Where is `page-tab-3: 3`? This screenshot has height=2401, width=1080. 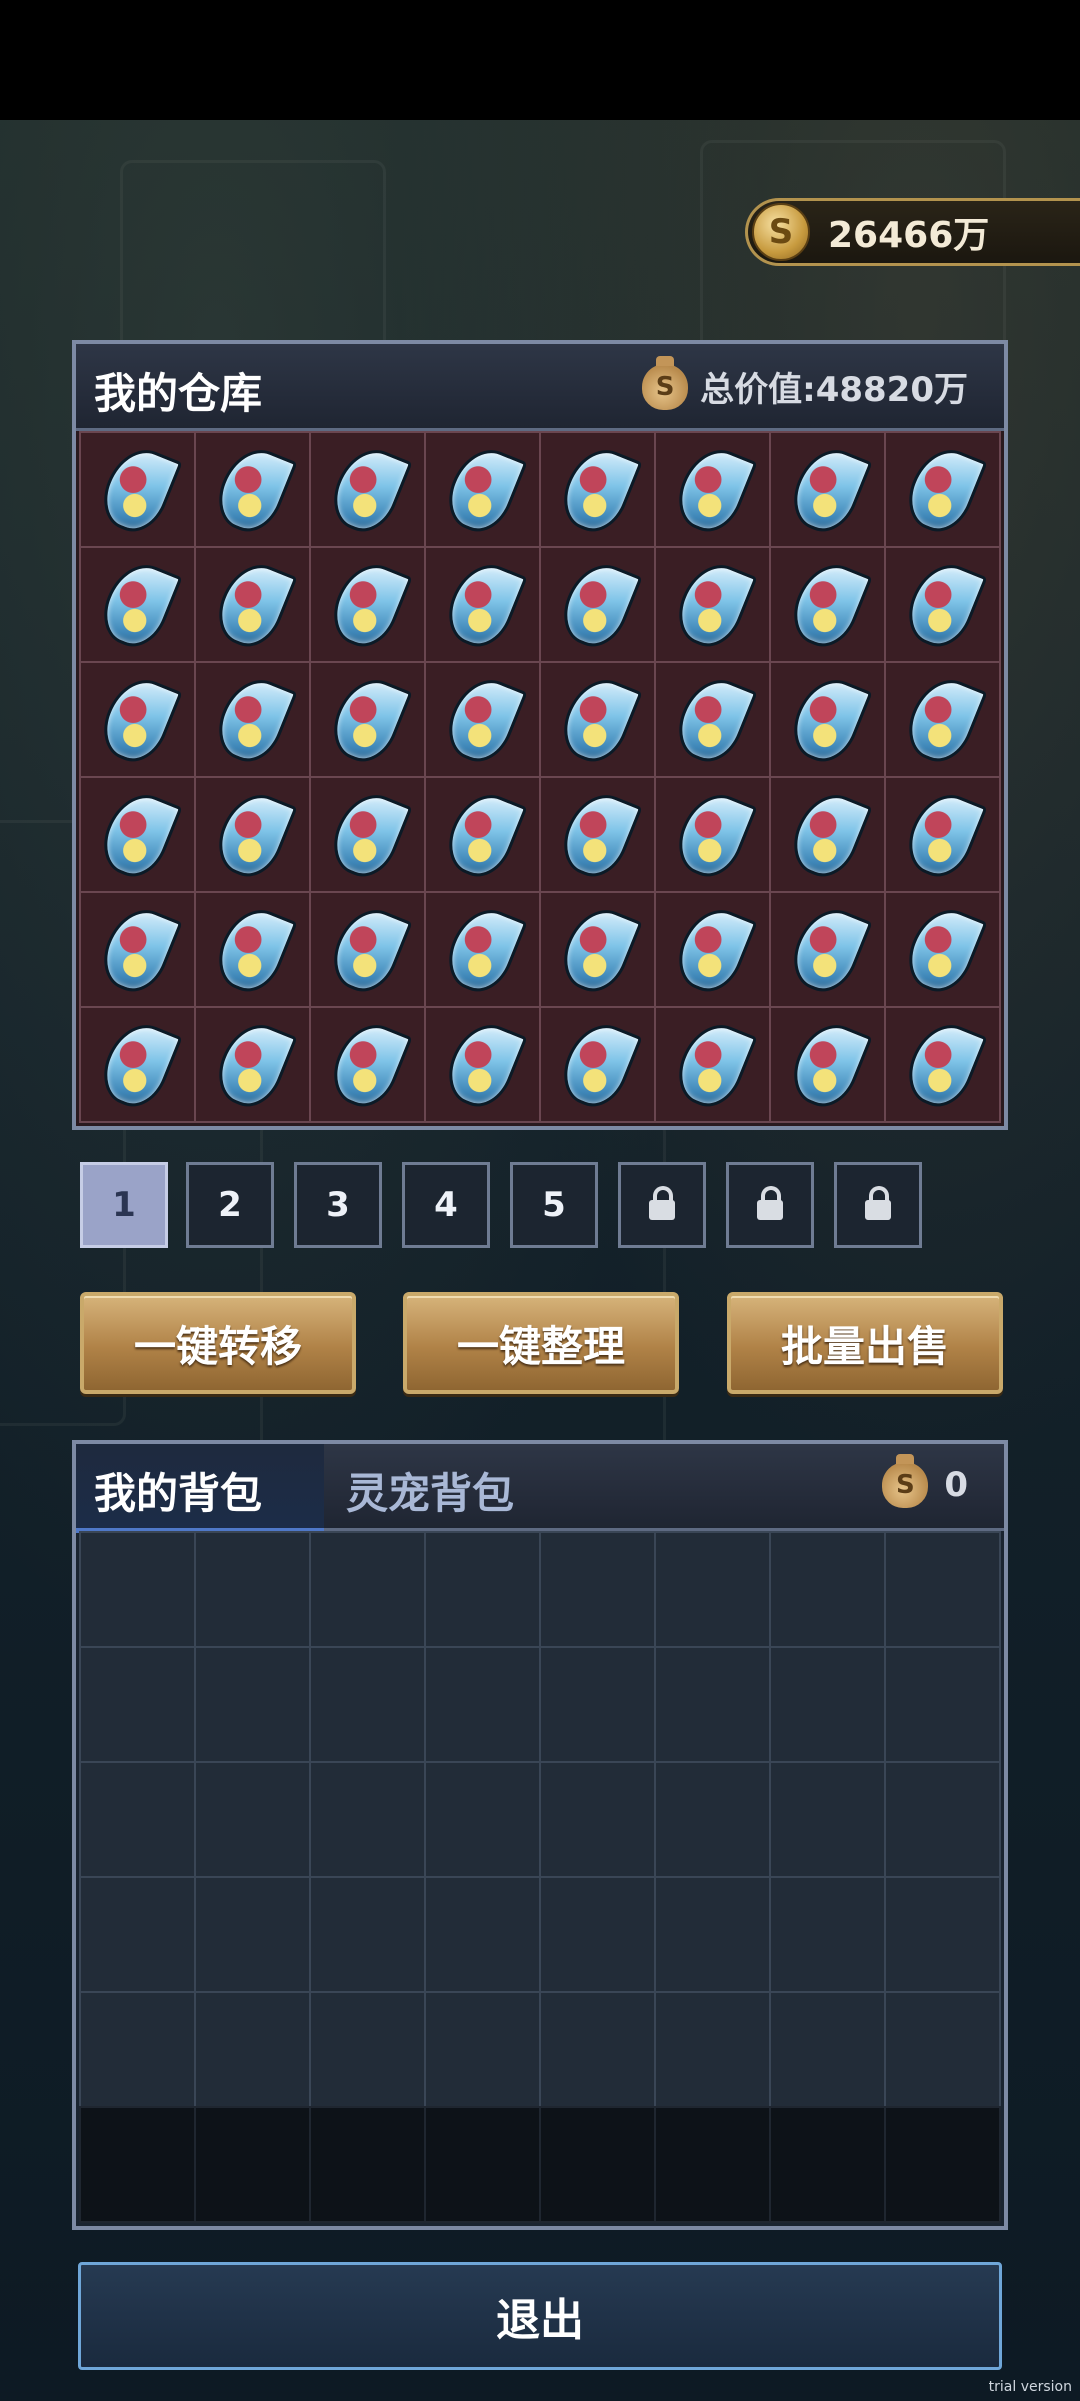
page-tab-3: 3 is located at coordinates (338, 1205).